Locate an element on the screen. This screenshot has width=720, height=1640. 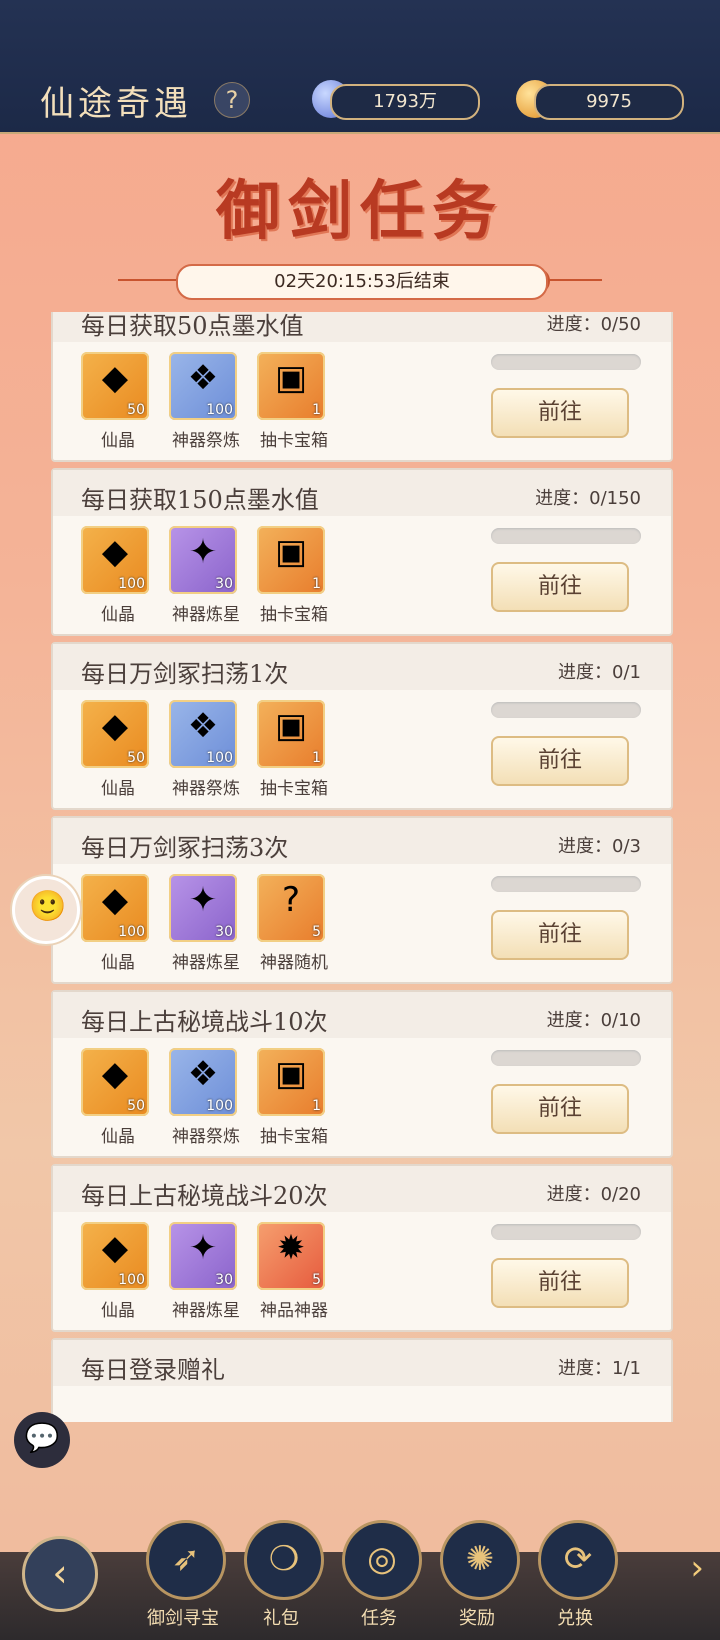
bottom-nav-item: ✺ 奖励 is located at coordinates (477, 1580).